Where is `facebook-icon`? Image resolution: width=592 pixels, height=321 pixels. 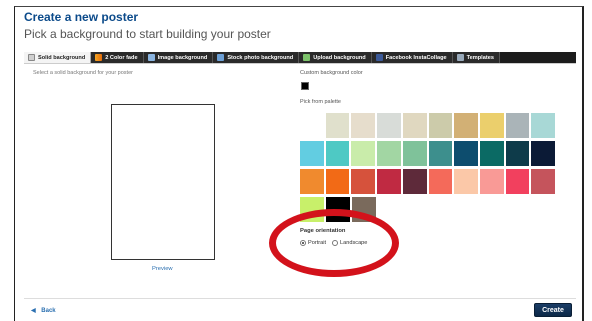 facebook-icon is located at coordinates (379, 57).